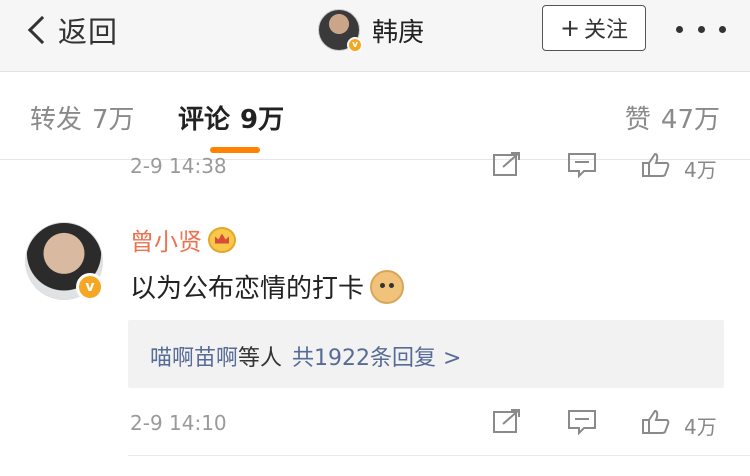 The height and width of the screenshot is (476, 750). What do you see at coordinates (371, 30) in the screenshot?
I see `profile-title: v 韩庚` at bounding box center [371, 30].